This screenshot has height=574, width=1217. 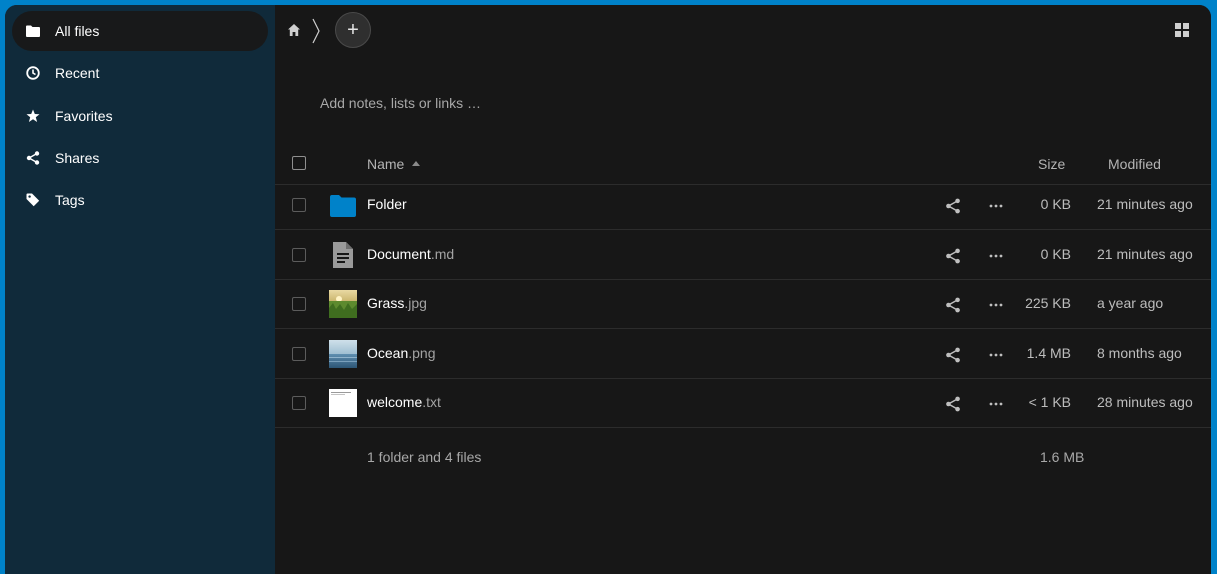 I want to click on clock-icon, so click(x=33, y=73).